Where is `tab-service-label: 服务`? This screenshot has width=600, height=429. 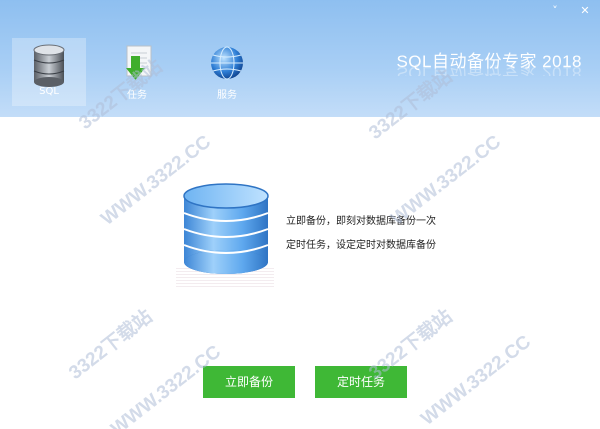 tab-service-label: 服务 is located at coordinates (227, 95).